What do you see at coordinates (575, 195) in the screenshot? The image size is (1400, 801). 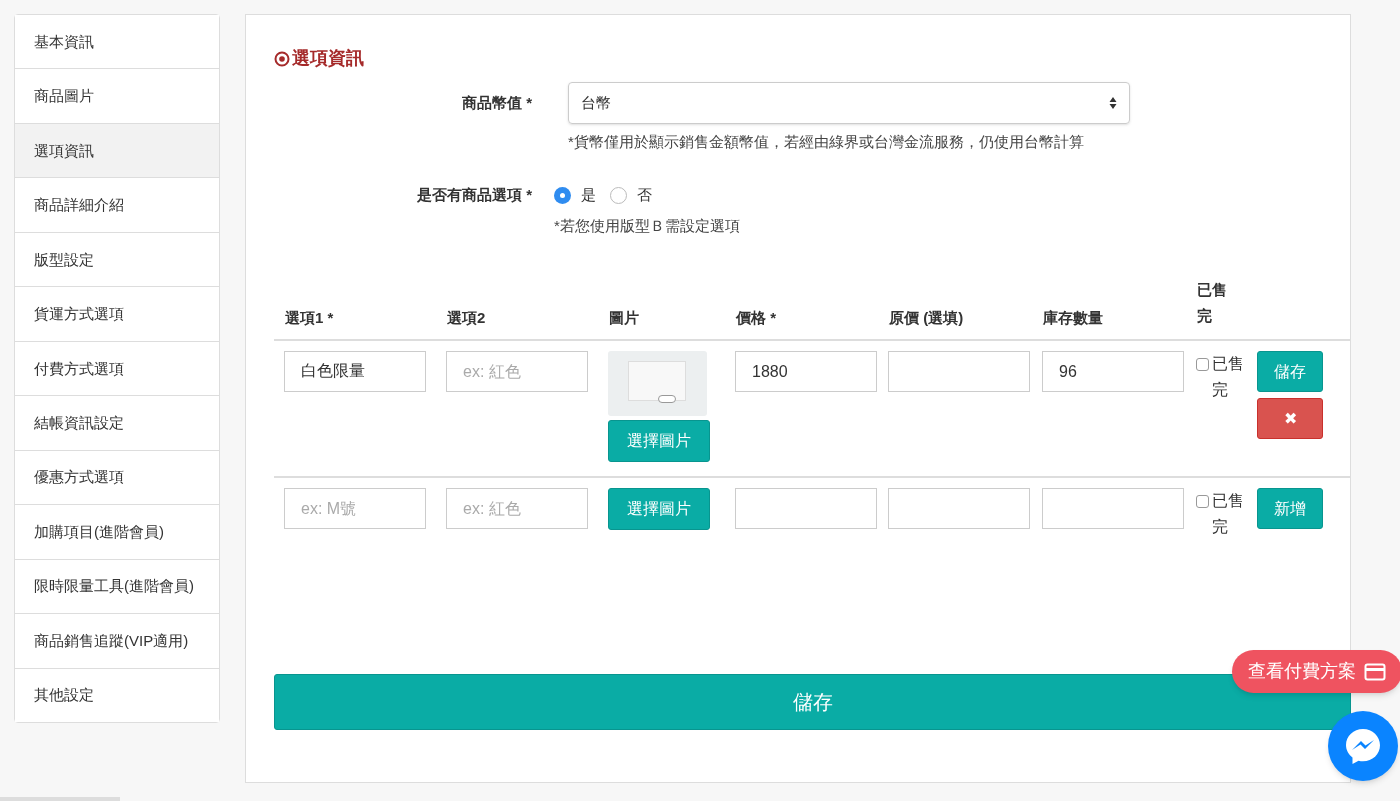 I see `radio-option: 是` at bounding box center [575, 195].